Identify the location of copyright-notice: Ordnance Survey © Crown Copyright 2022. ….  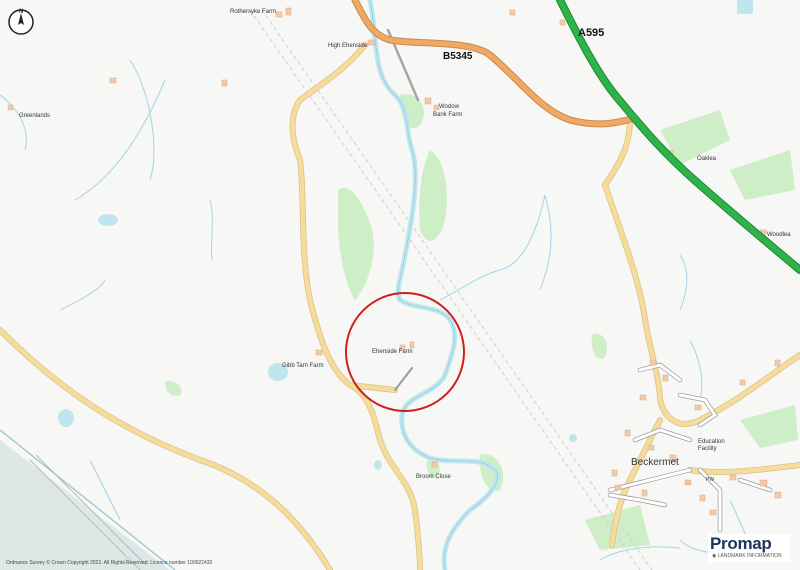
(109, 563).